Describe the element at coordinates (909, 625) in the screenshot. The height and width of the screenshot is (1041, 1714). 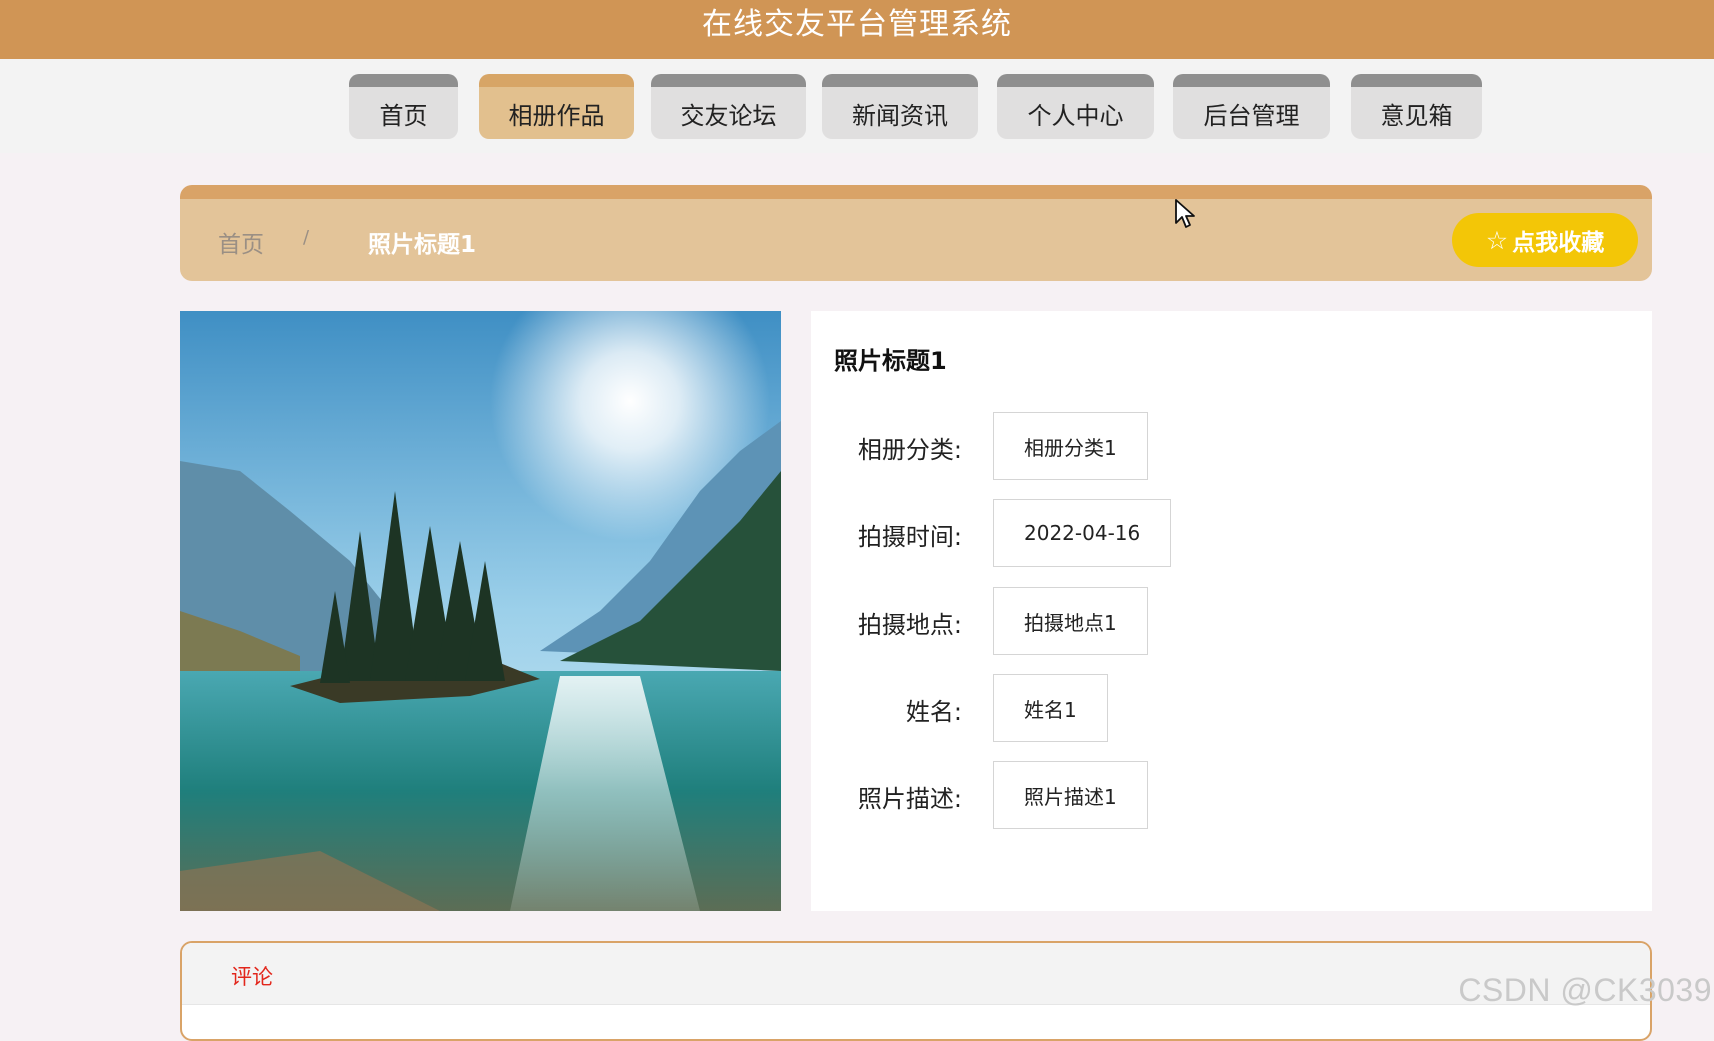
I see `field-location-label: 拍摄地点:` at that location.